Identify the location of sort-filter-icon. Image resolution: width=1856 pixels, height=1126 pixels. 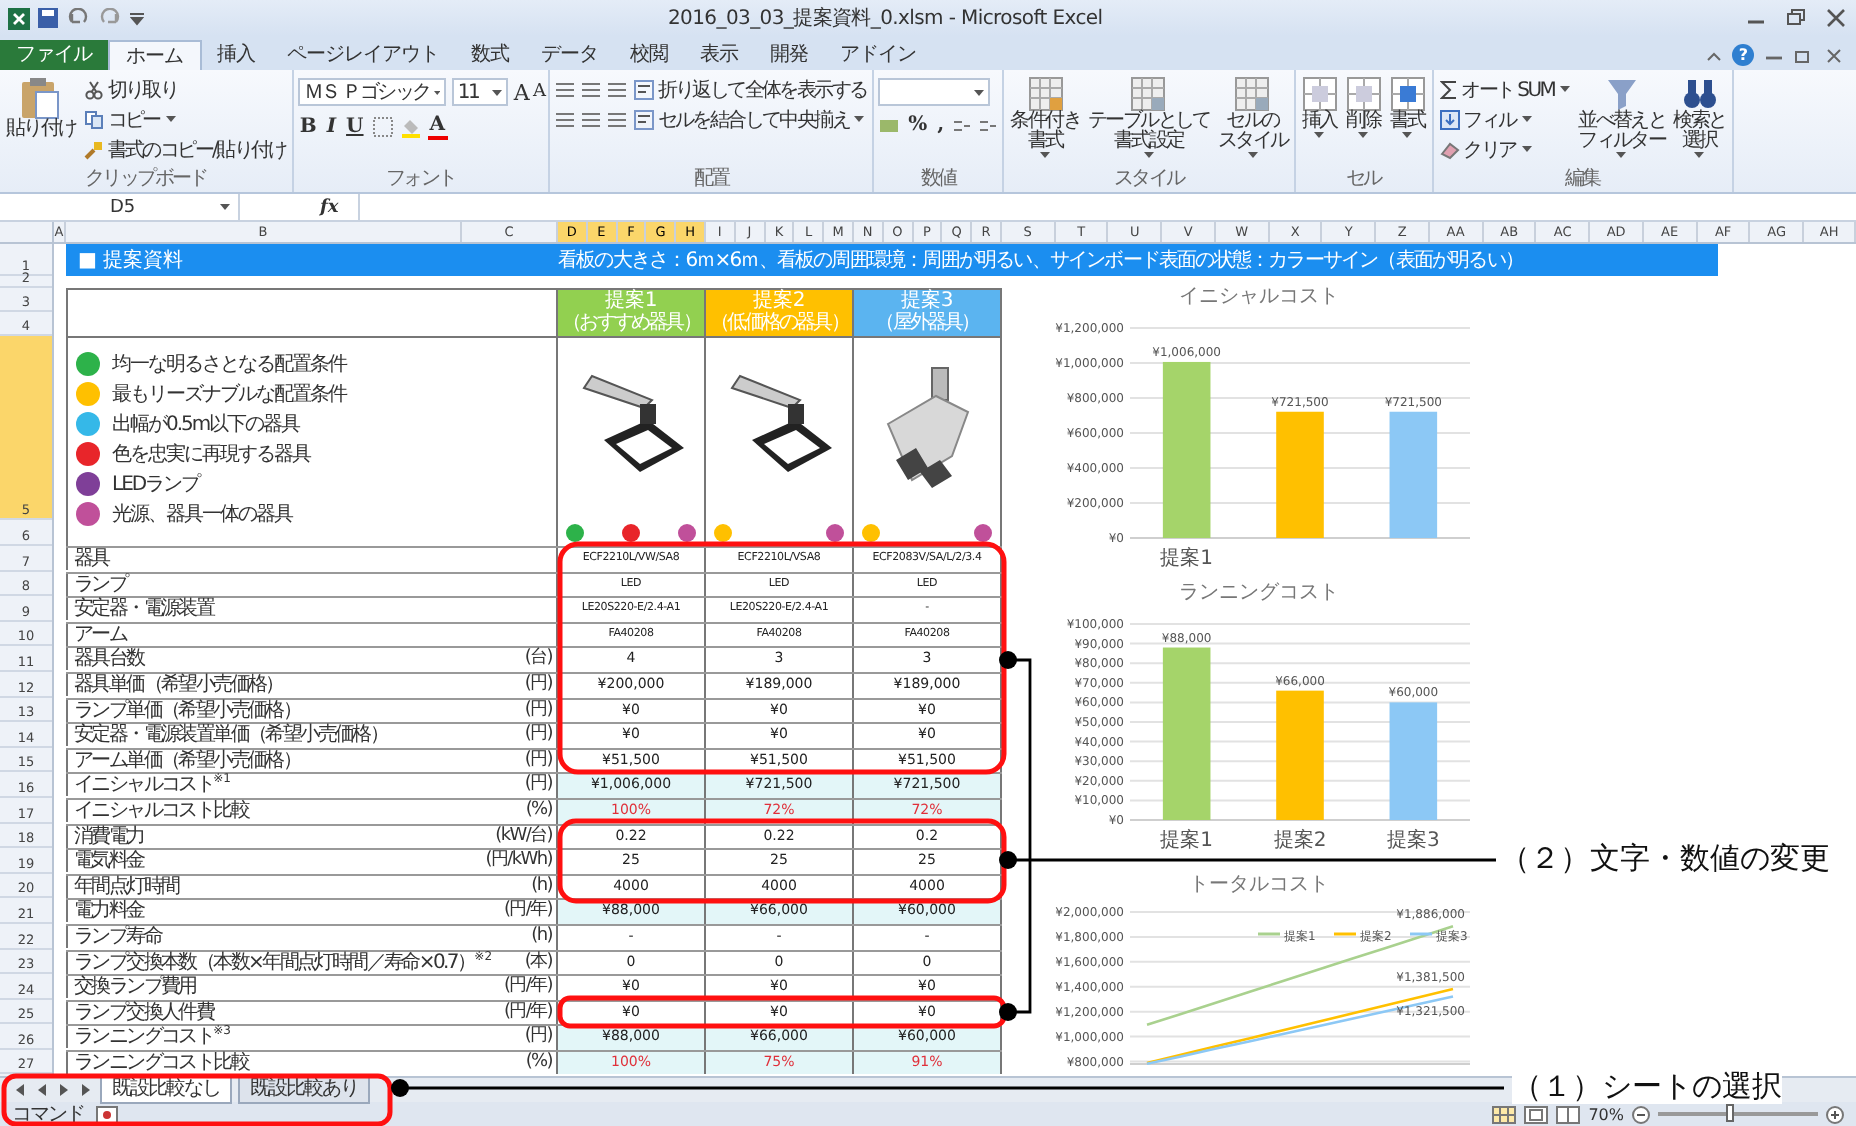
(1621, 94).